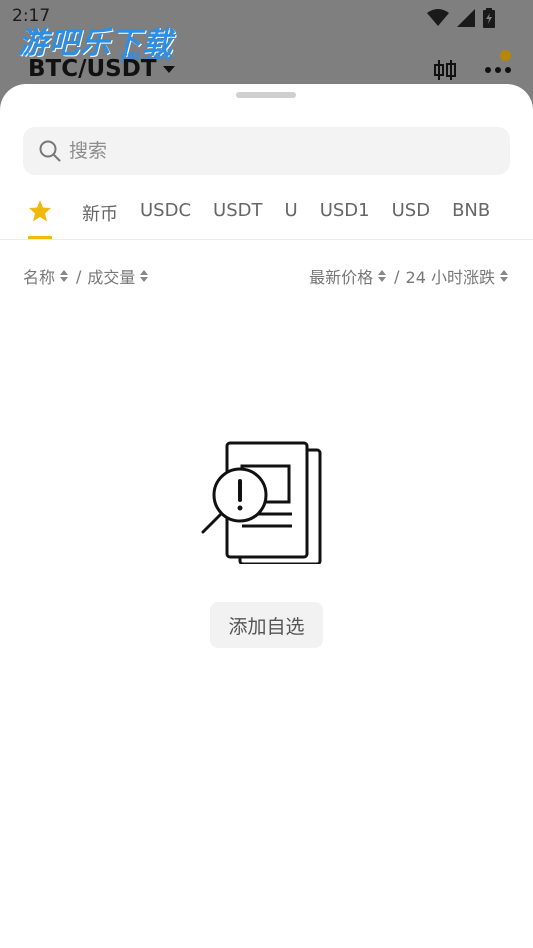 The image size is (533, 948). Describe the element at coordinates (466, 18) in the screenshot. I see `signal-icon` at that location.